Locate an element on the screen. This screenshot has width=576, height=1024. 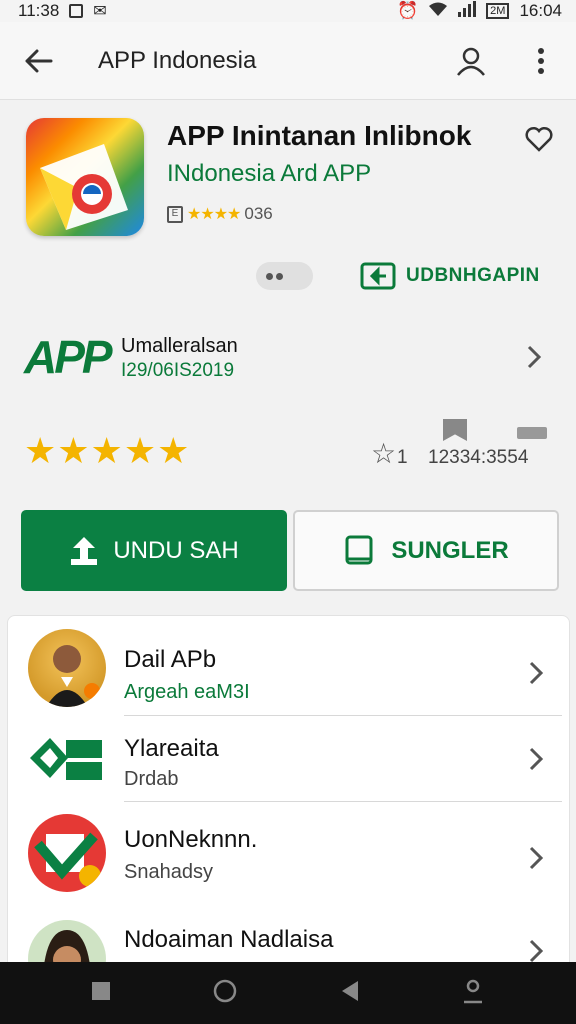
signal-icon is located at coordinates (467, 11).